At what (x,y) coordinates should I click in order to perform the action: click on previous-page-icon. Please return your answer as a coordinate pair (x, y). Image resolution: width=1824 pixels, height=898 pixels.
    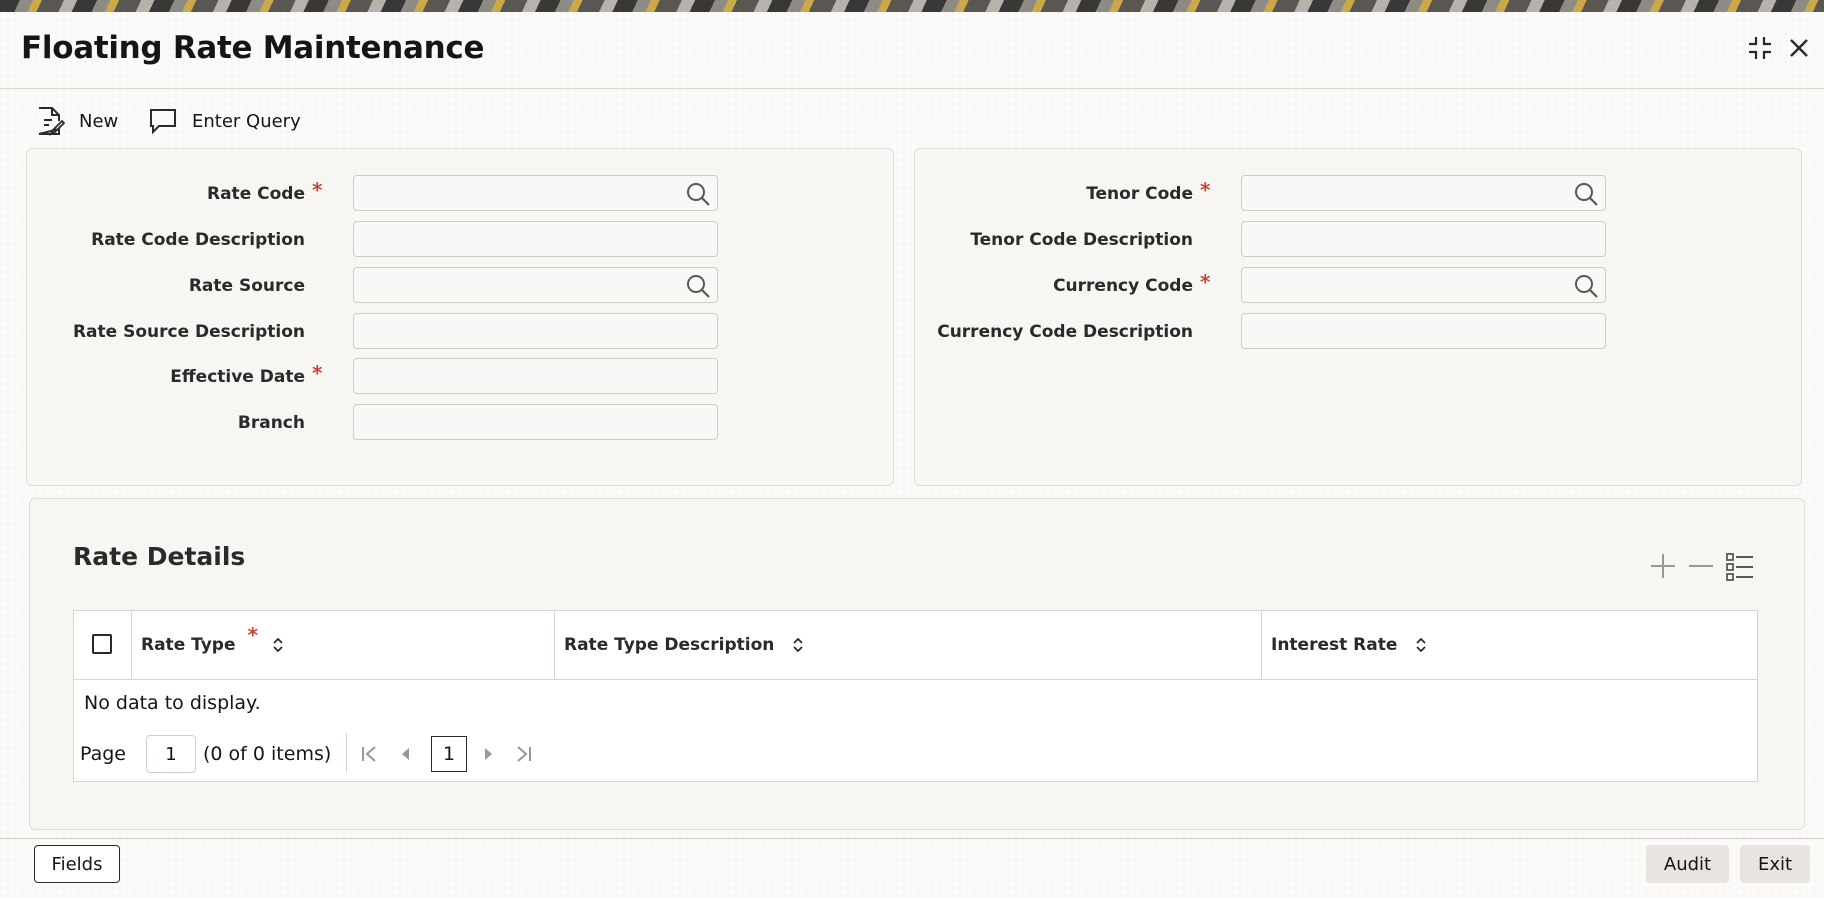
    Looking at the image, I should click on (406, 754).